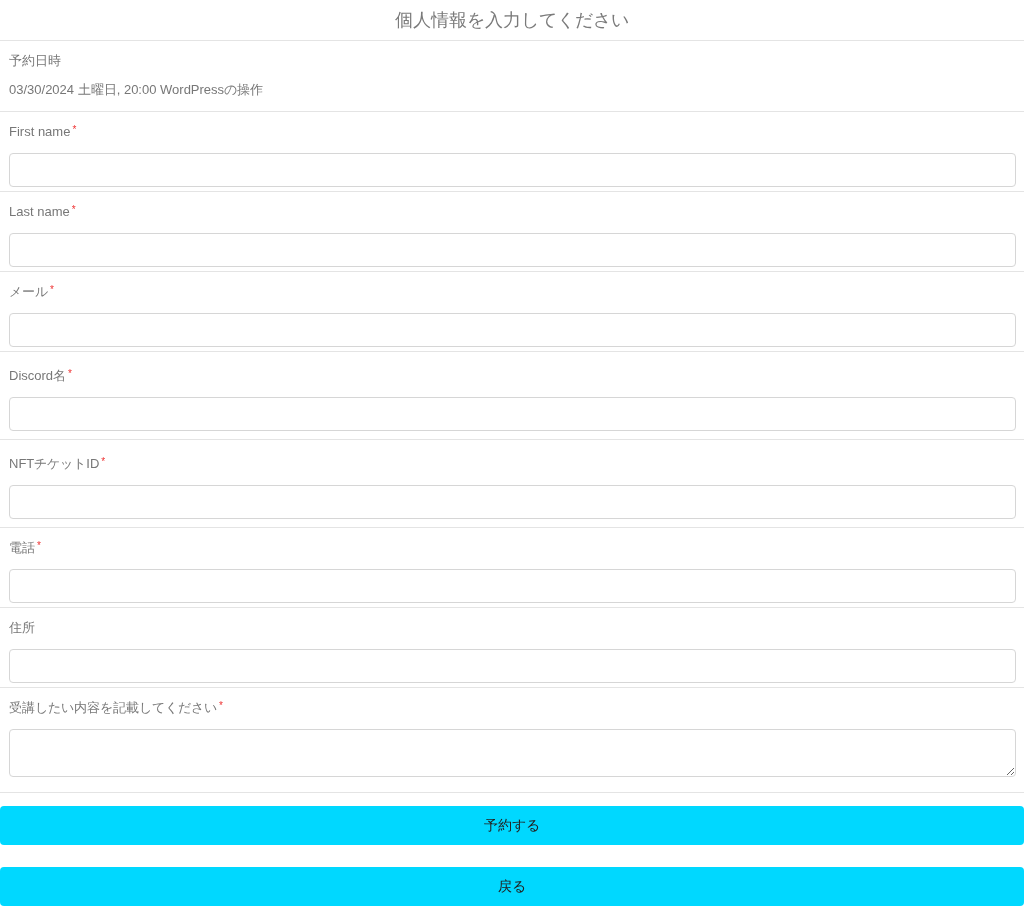  Describe the element at coordinates (28, 291) in the screenshot. I see `field-label: メール` at that location.